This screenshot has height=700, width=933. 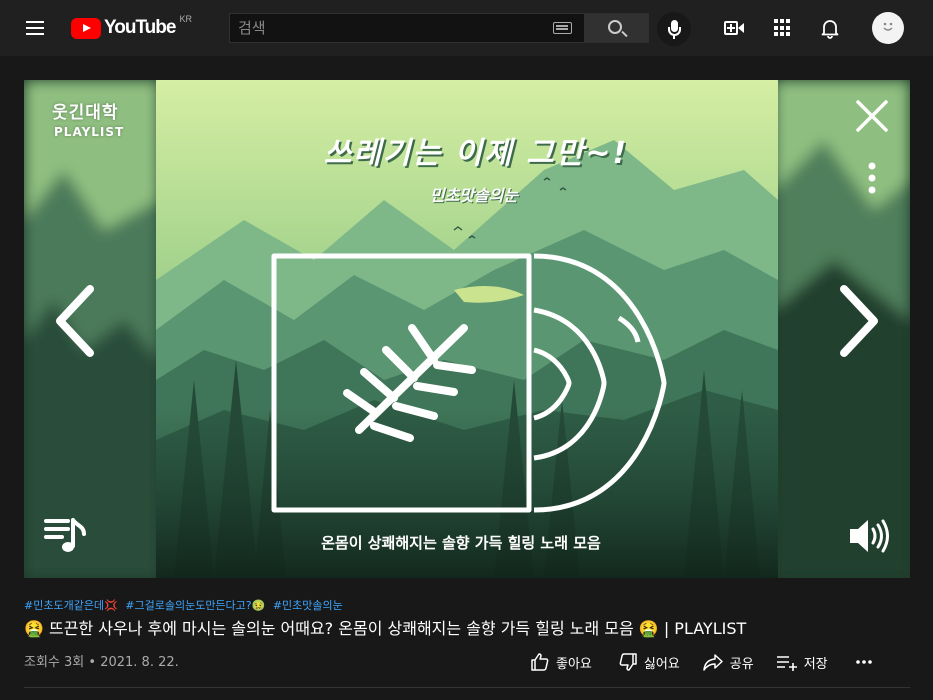 I want to click on share-label: 공유, so click(x=741, y=664).